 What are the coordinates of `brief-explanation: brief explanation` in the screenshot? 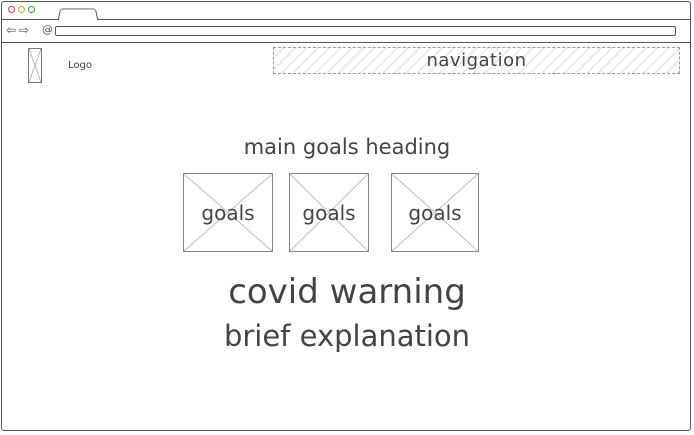 It's located at (347, 336).